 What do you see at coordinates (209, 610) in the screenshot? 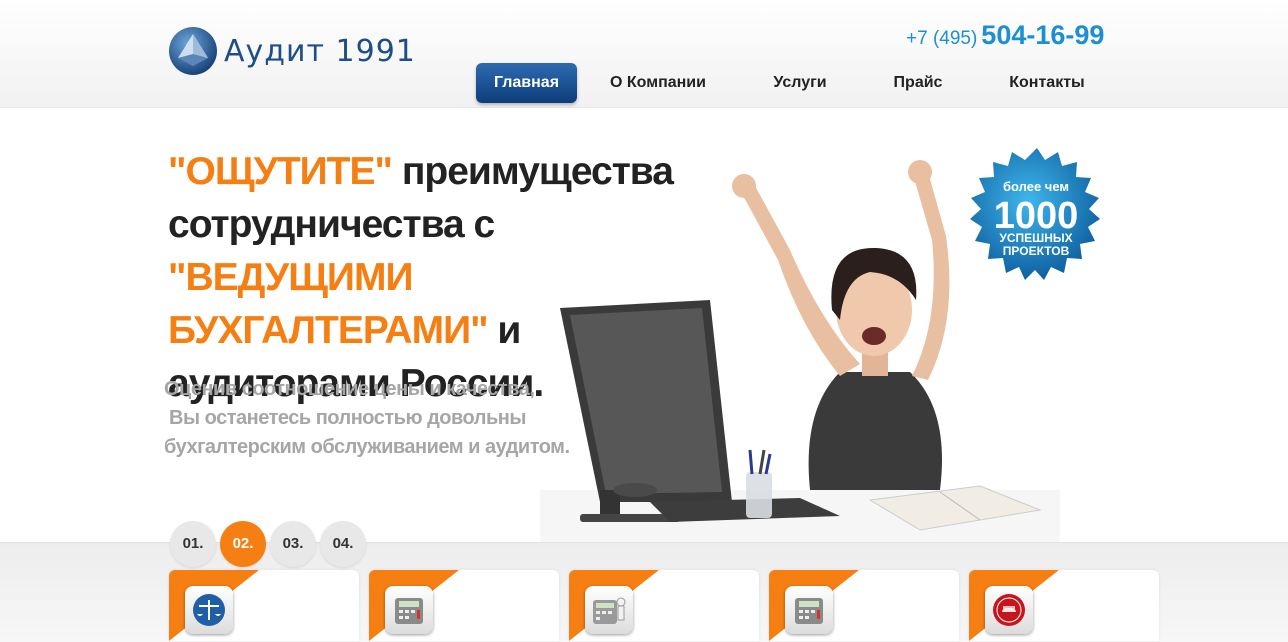
I see `scales-icon` at bounding box center [209, 610].